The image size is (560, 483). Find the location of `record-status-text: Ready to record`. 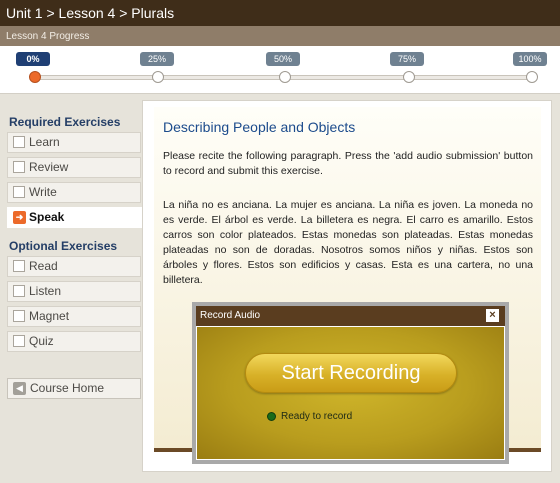

record-status-text: Ready to record is located at coordinates (317, 416).